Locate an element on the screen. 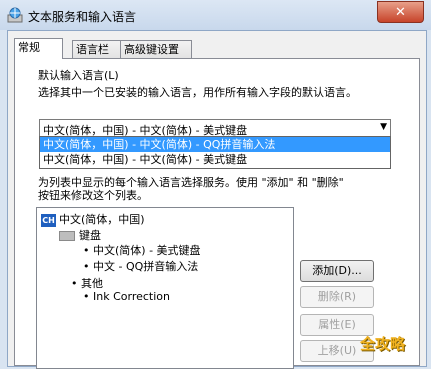 Image resolution: width=431 pixels, height=369 pixels. close-icon: ✕ is located at coordinates (400, 12).